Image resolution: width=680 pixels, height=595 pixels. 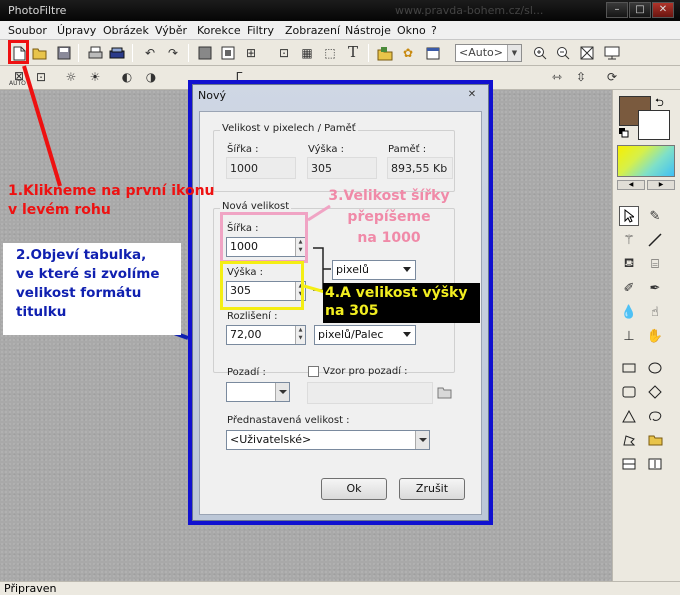 What do you see at coordinates (396, 302) in the screenshot?
I see `annotation-step-4: 4.A velikost výšky na 305` at bounding box center [396, 302].